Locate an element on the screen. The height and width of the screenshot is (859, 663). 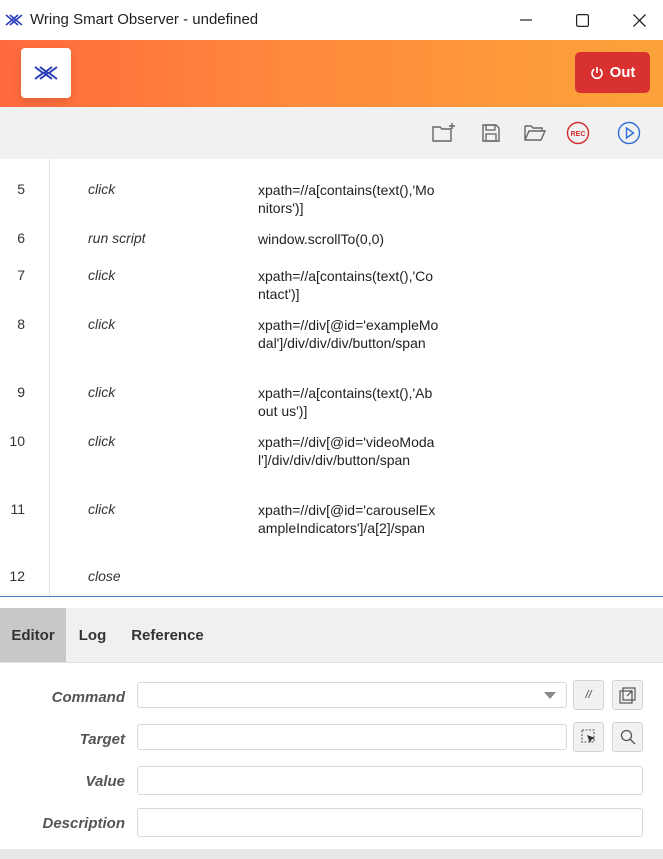
comment-icon: // is located at coordinates (588, 695).